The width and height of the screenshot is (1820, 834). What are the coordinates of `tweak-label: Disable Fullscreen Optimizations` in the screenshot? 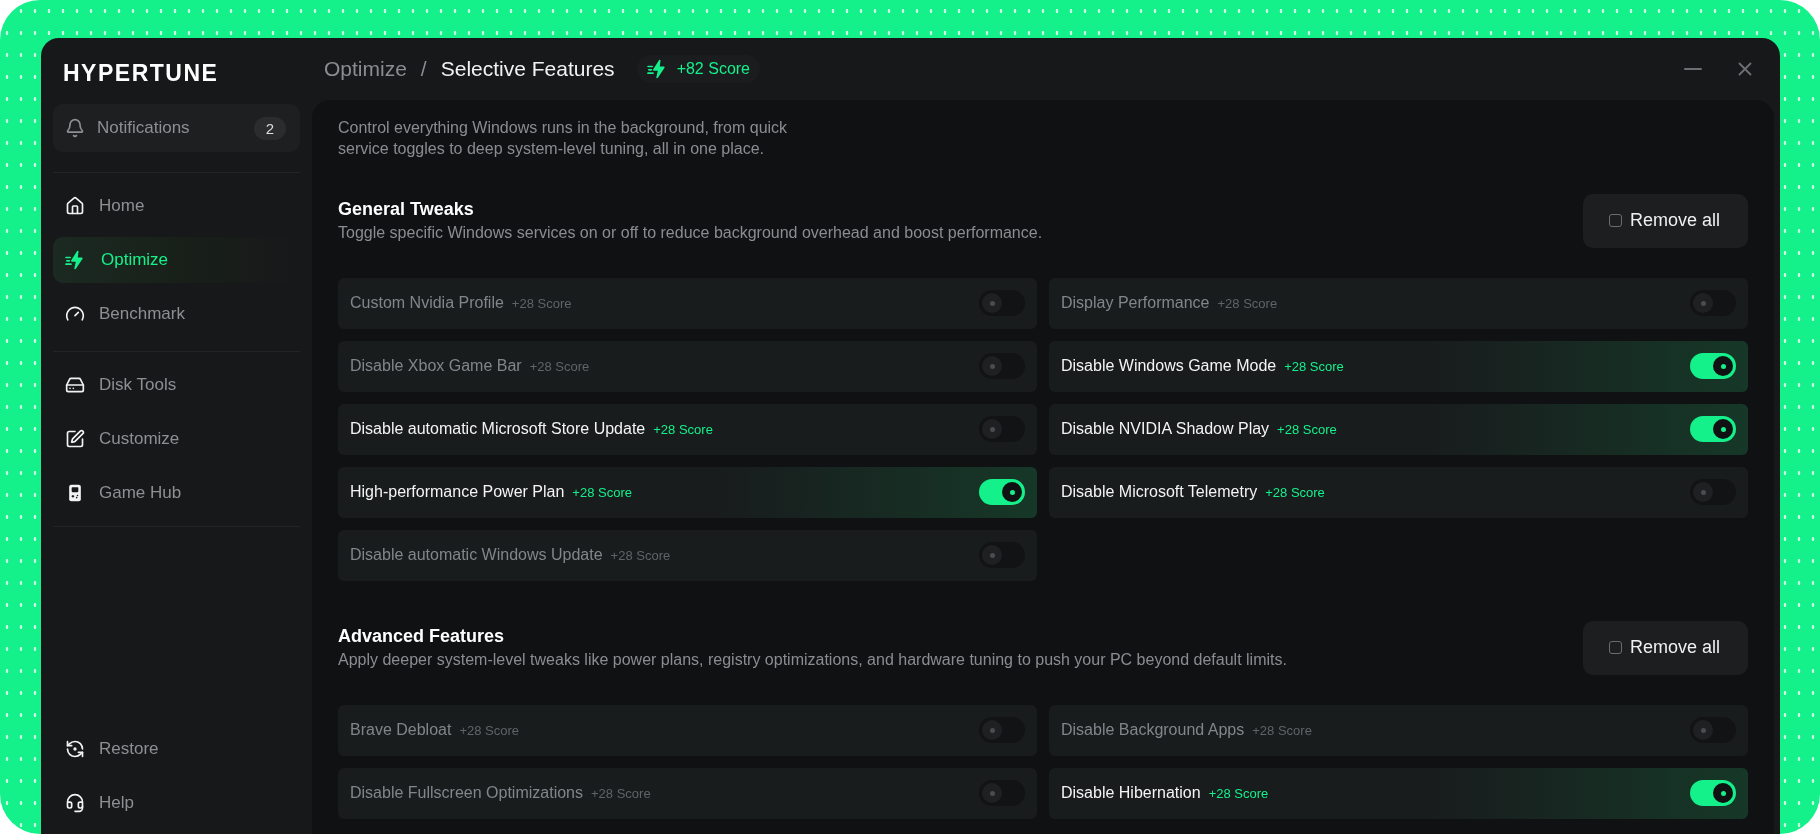 It's located at (466, 793).